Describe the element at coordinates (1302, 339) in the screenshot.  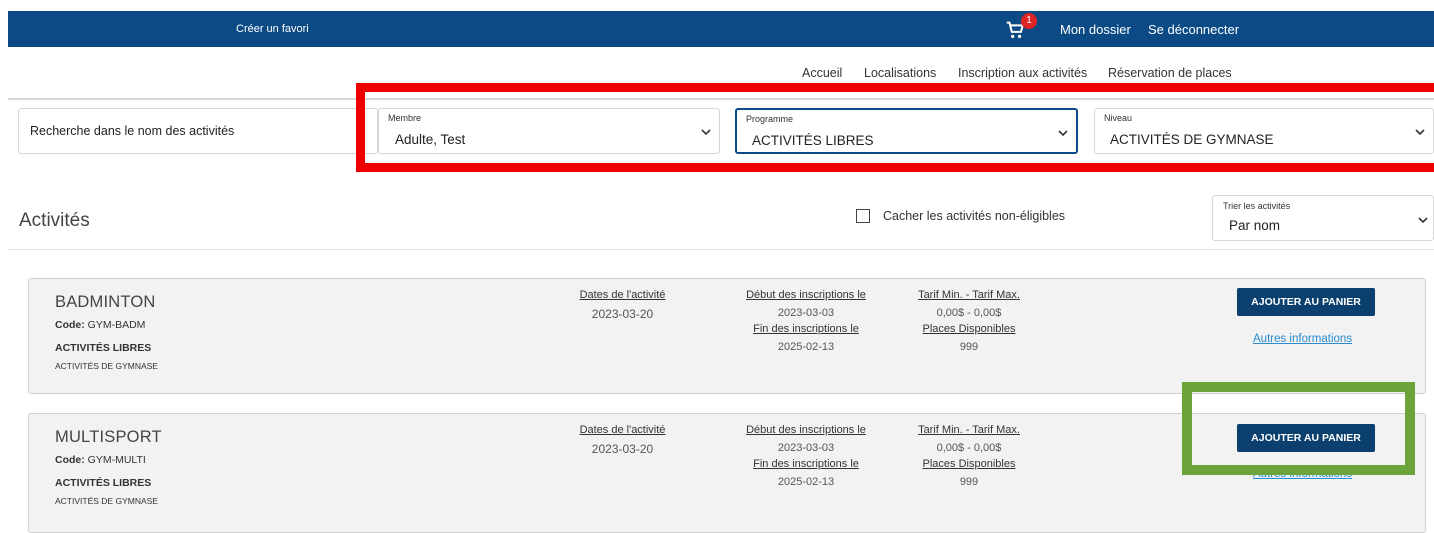
I see `more-info-link: Autres informations` at that location.